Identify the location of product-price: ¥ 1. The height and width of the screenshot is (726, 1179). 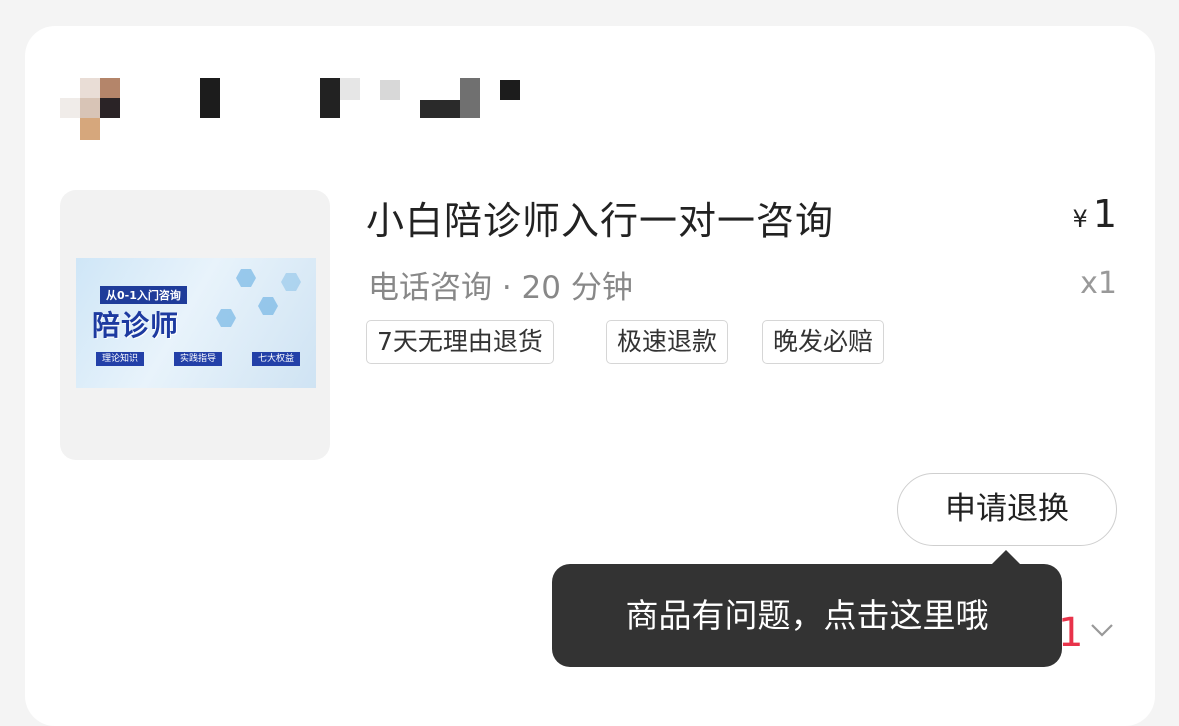
(1094, 214).